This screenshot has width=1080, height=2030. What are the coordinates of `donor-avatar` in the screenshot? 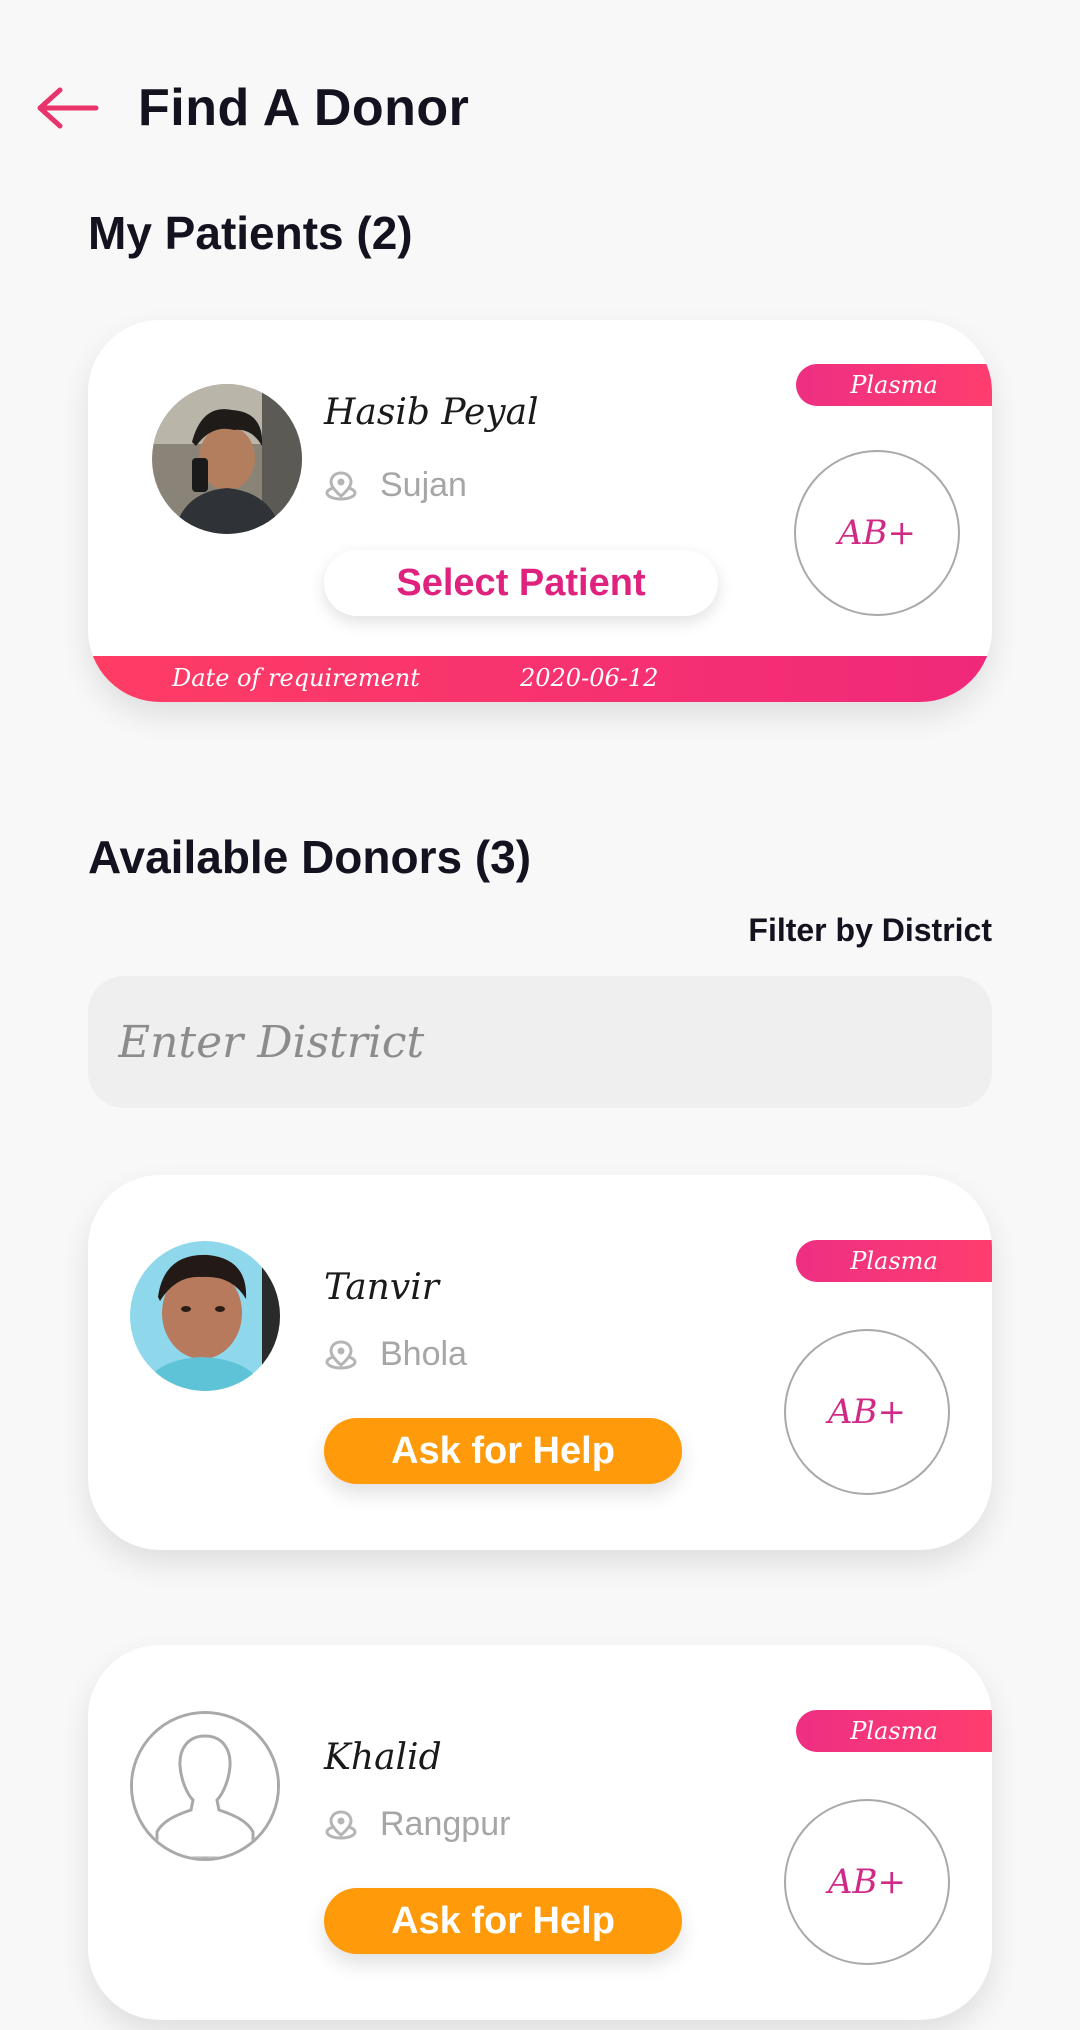 It's located at (205, 1316).